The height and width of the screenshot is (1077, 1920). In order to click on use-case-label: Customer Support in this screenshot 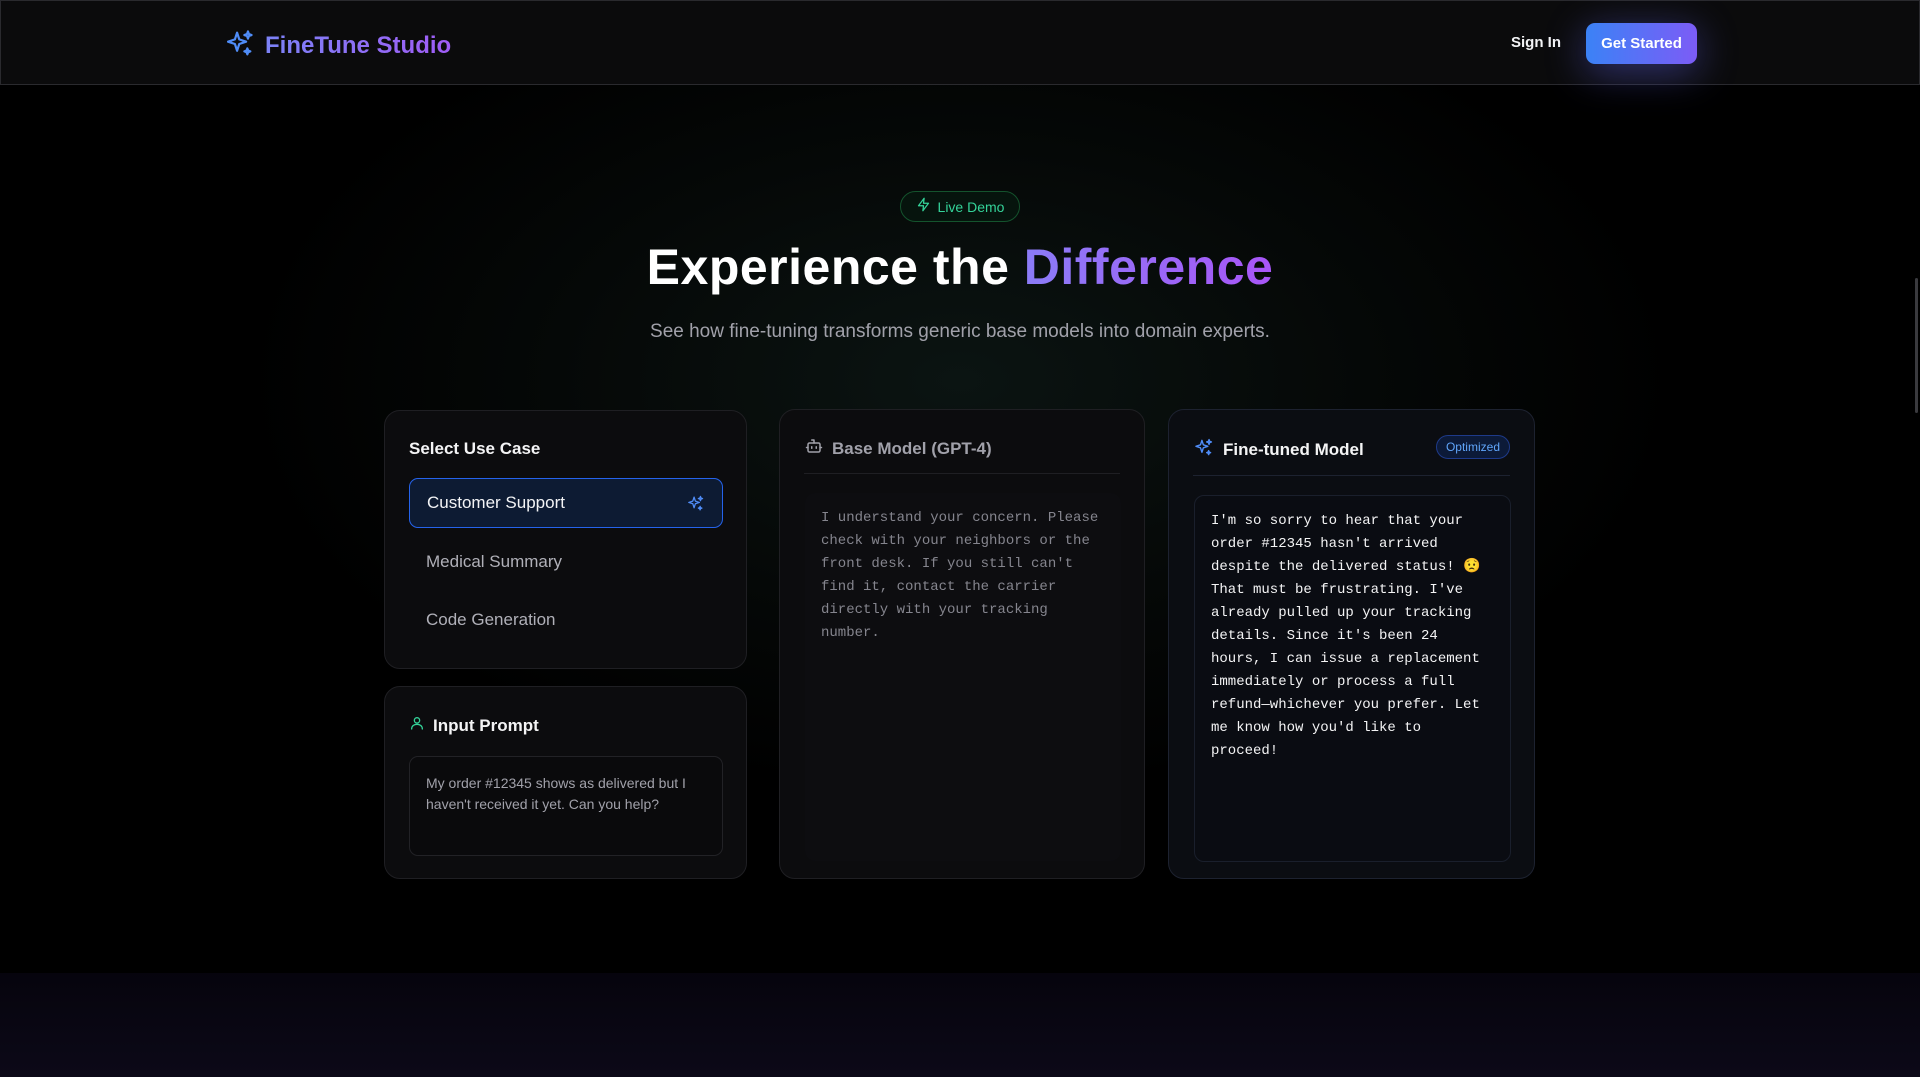, I will do `click(496, 502)`.